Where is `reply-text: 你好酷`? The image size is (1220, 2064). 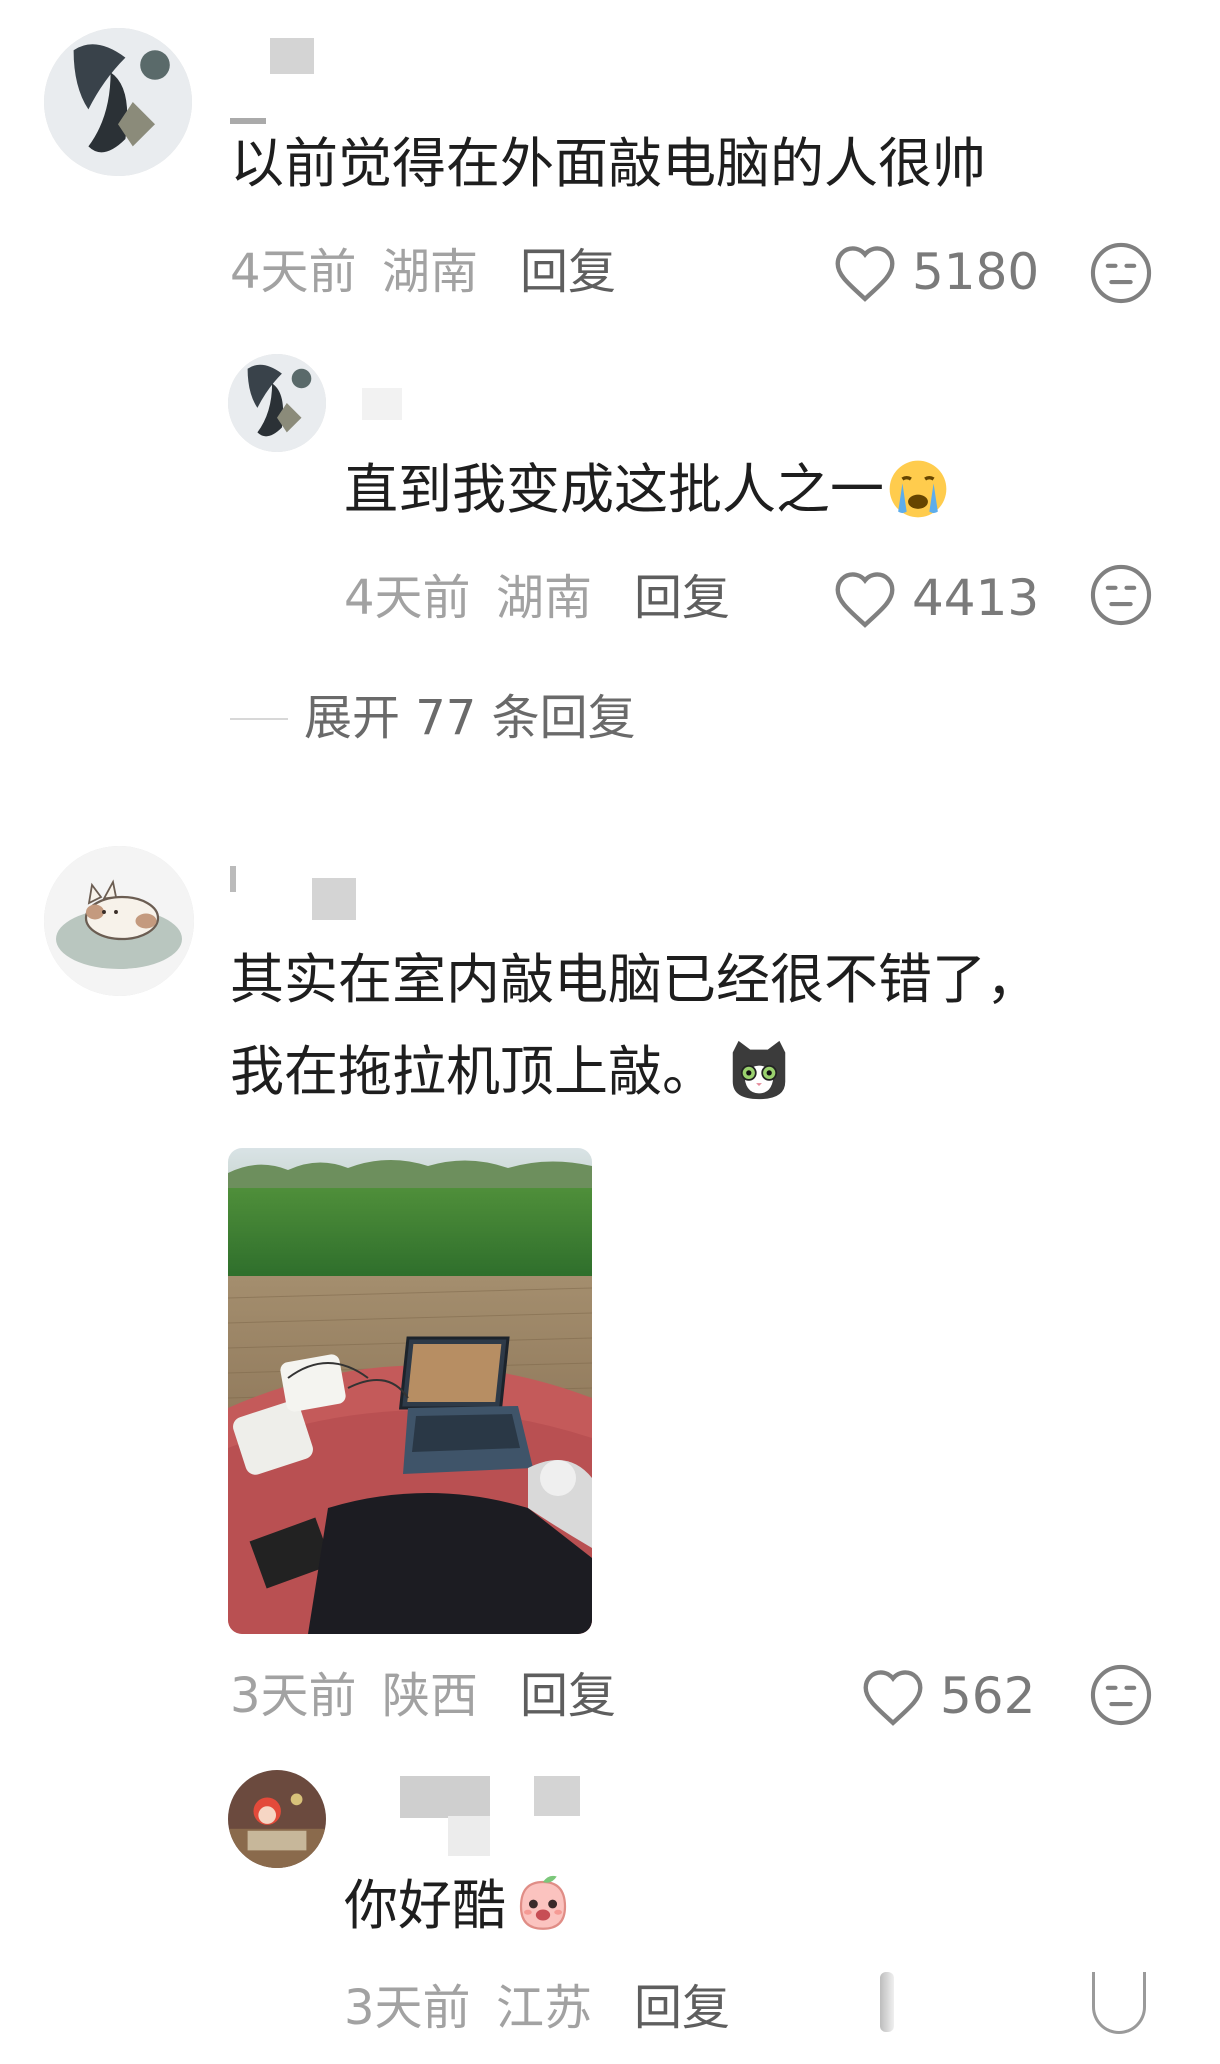
reply-text: 你好酷 is located at coordinates (460, 1906).